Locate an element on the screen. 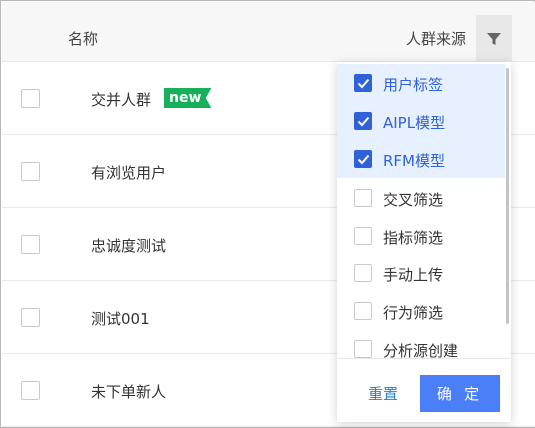  filter-option: 用户标签 is located at coordinates (421, 83).